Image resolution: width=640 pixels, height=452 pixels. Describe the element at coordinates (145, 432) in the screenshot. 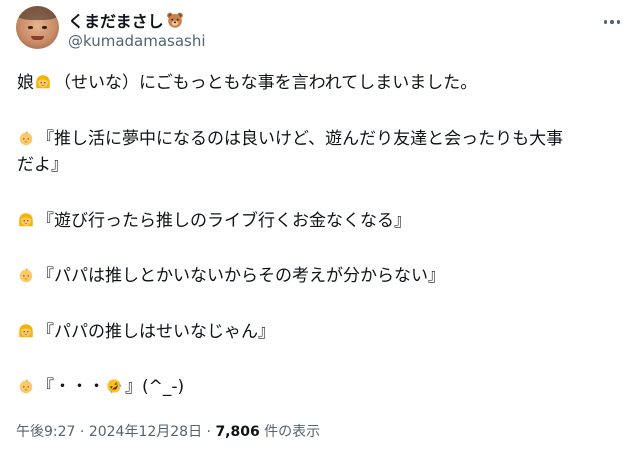

I see `post-date: 2024年12月28日` at that location.